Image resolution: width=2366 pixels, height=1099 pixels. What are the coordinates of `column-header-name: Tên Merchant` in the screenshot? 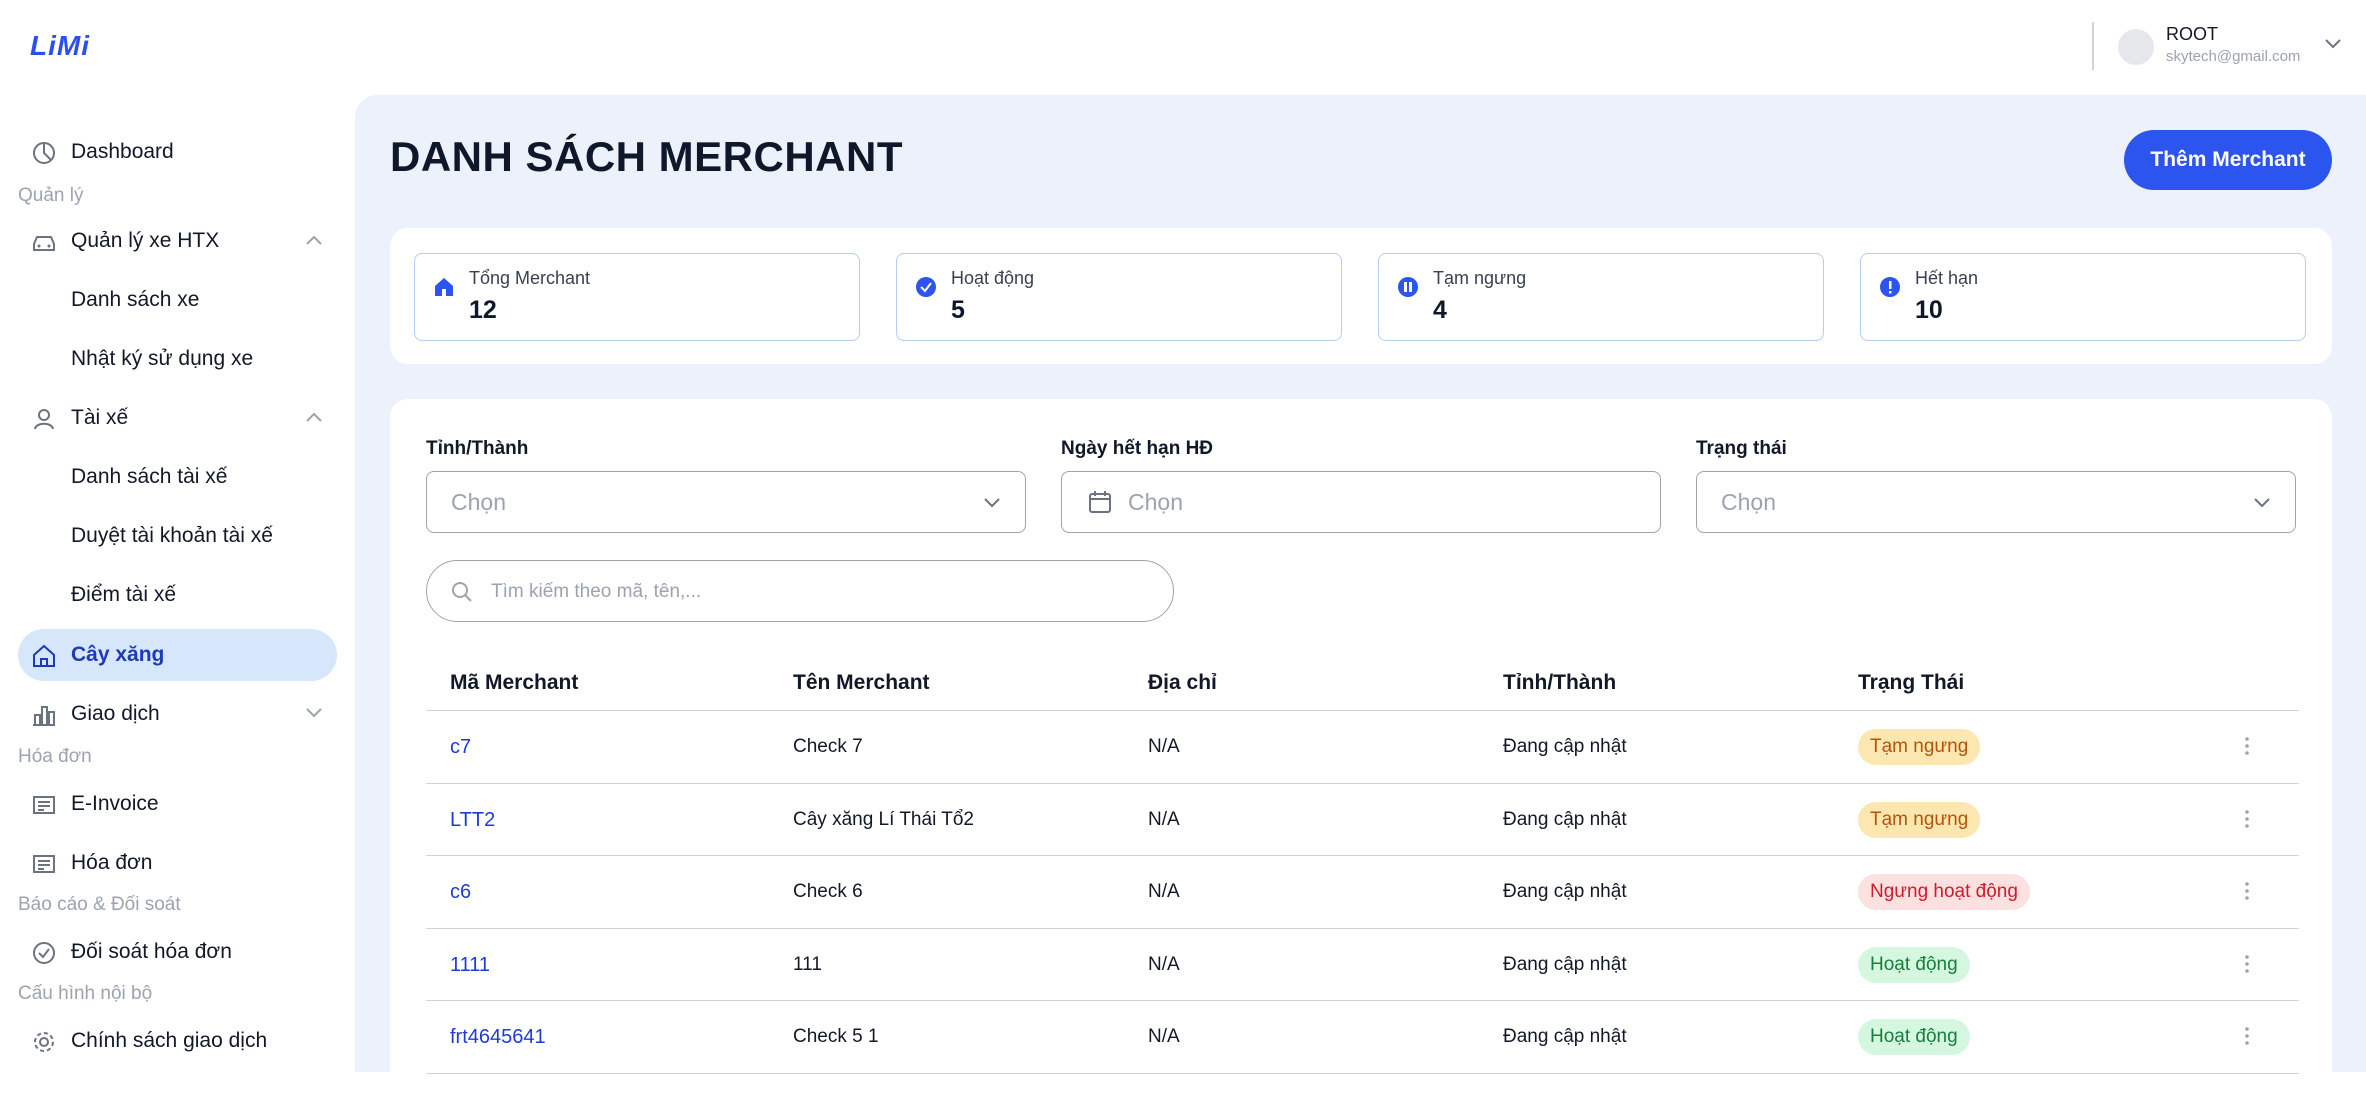 It's located at (861, 683).